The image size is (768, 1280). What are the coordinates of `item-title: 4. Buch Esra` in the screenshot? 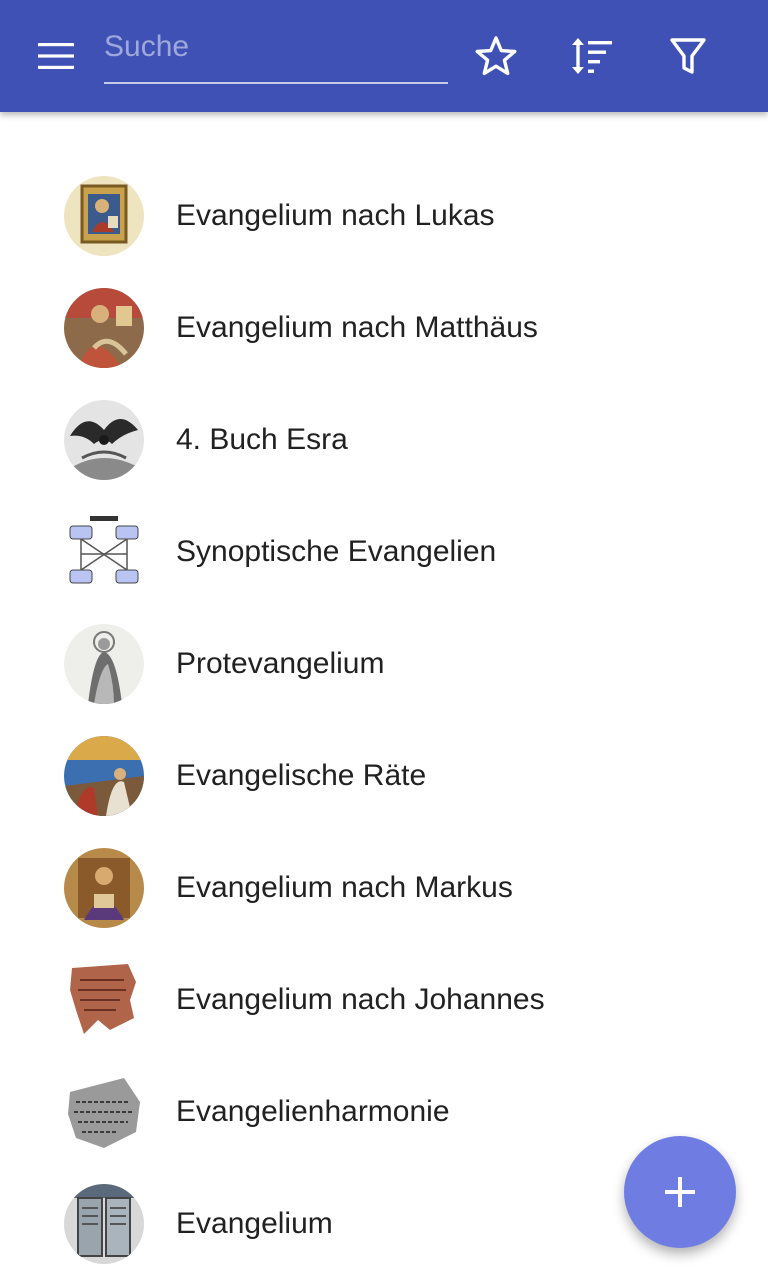 It's located at (262, 439).